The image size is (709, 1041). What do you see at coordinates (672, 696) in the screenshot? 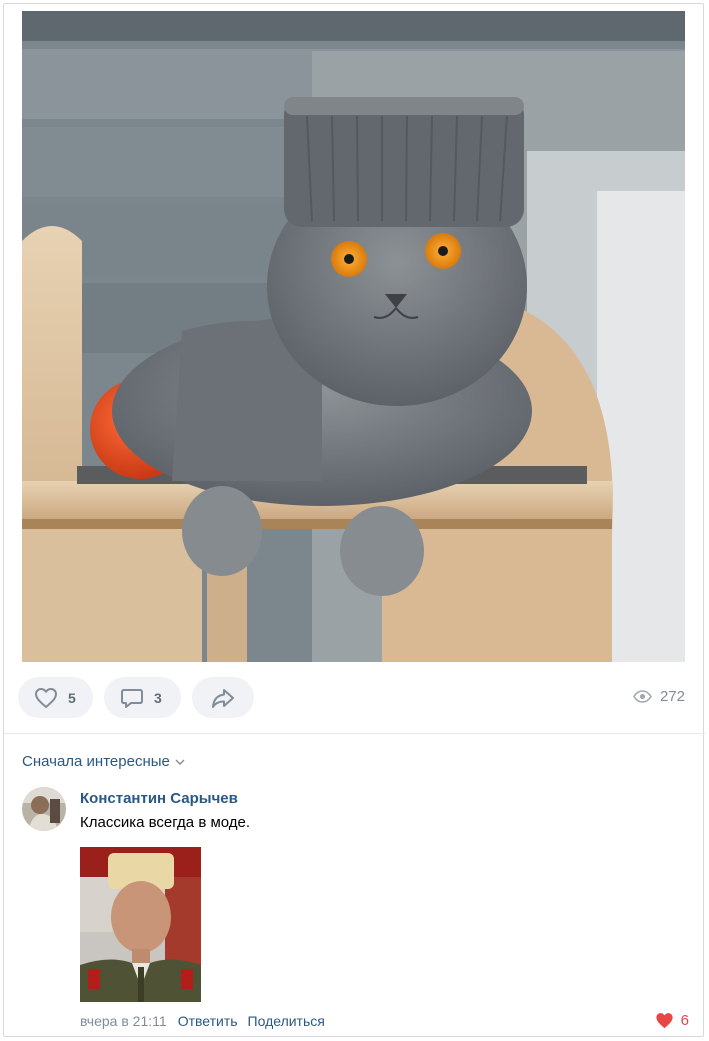
I see `views-count: 272` at bounding box center [672, 696].